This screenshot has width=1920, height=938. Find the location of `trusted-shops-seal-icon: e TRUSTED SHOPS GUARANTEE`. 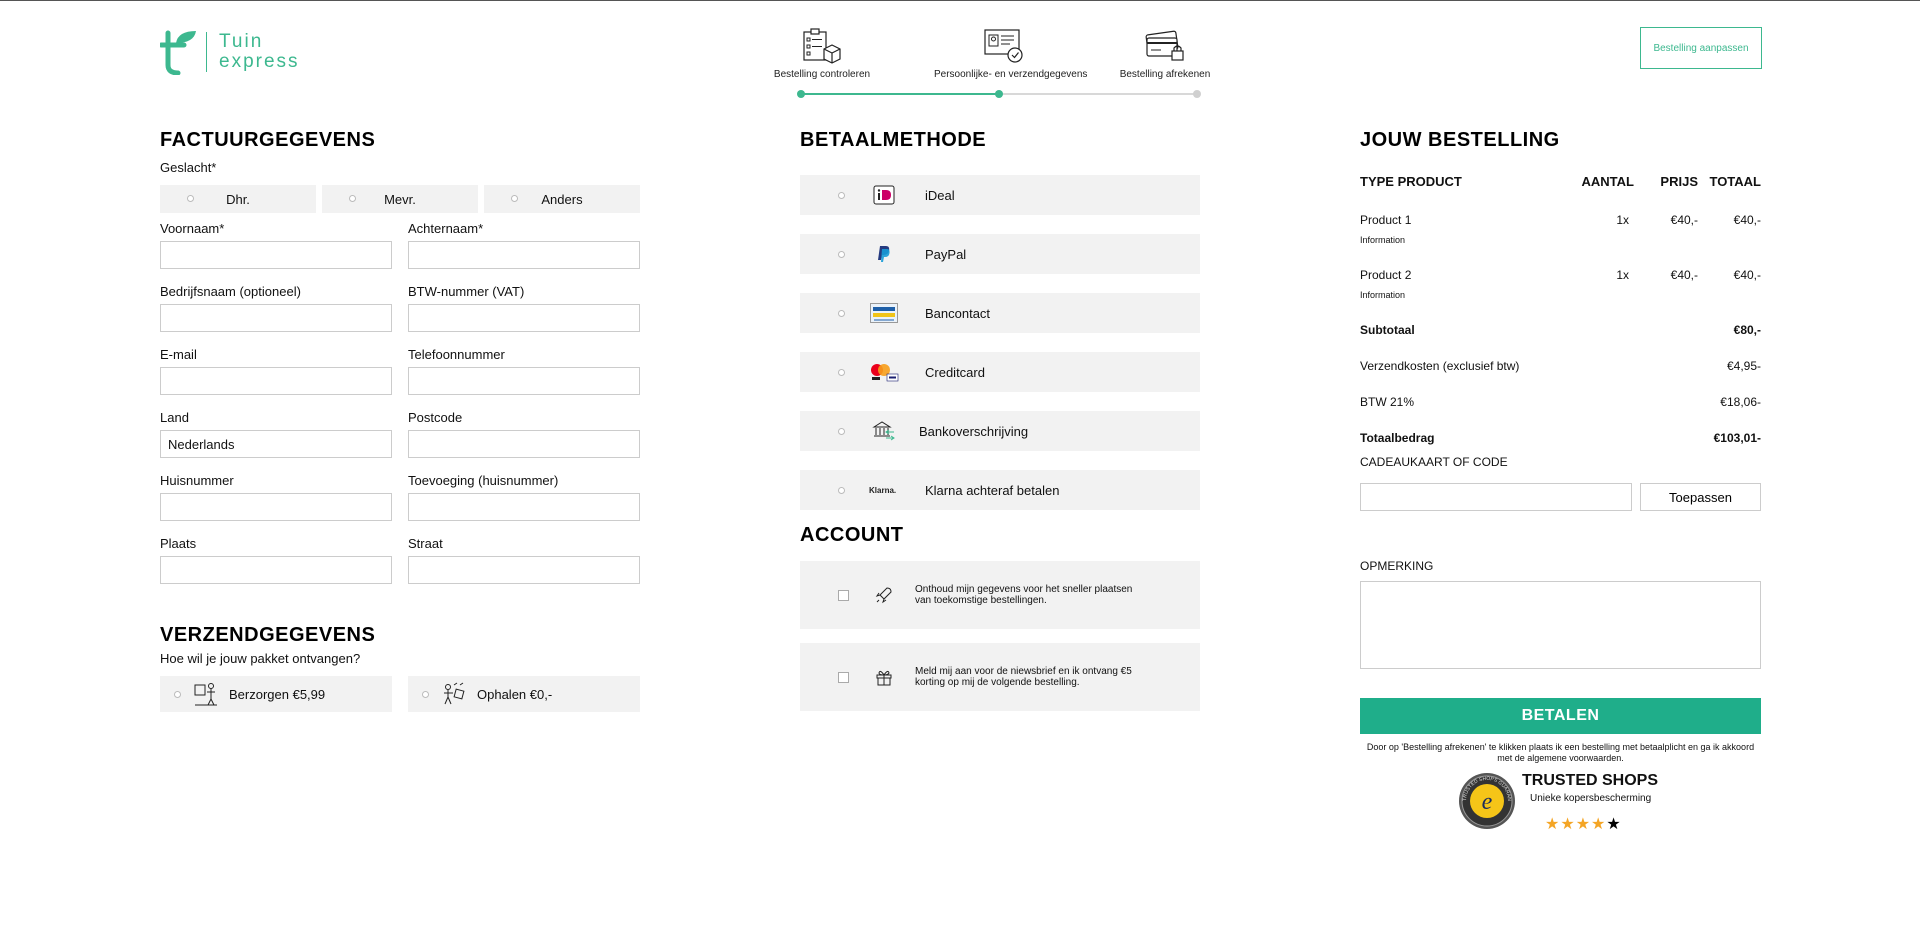

trusted-shops-seal-icon: e TRUSTED SHOPS GUARANTEE is located at coordinates (1486, 800).